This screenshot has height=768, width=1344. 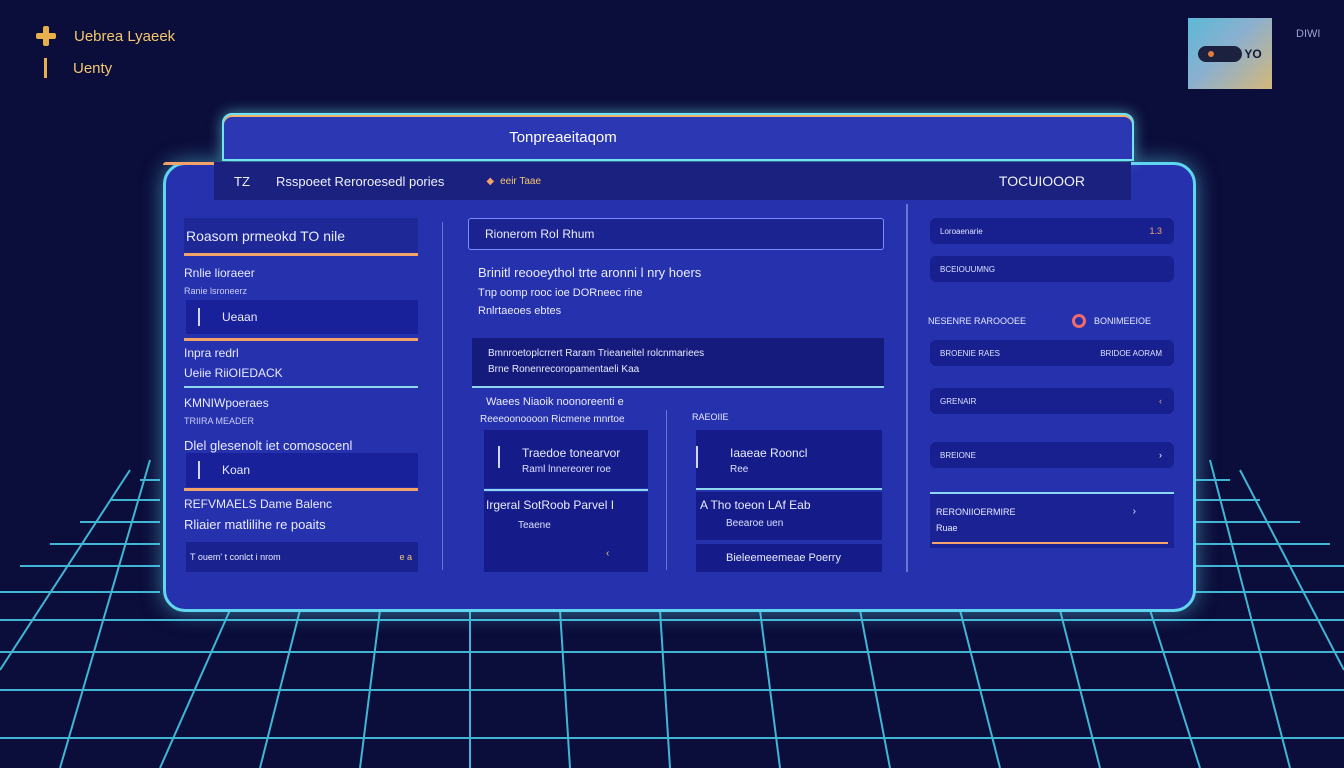 What do you see at coordinates (563, 137) in the screenshot?
I see `window-title: Tonpreaeitaqom` at bounding box center [563, 137].